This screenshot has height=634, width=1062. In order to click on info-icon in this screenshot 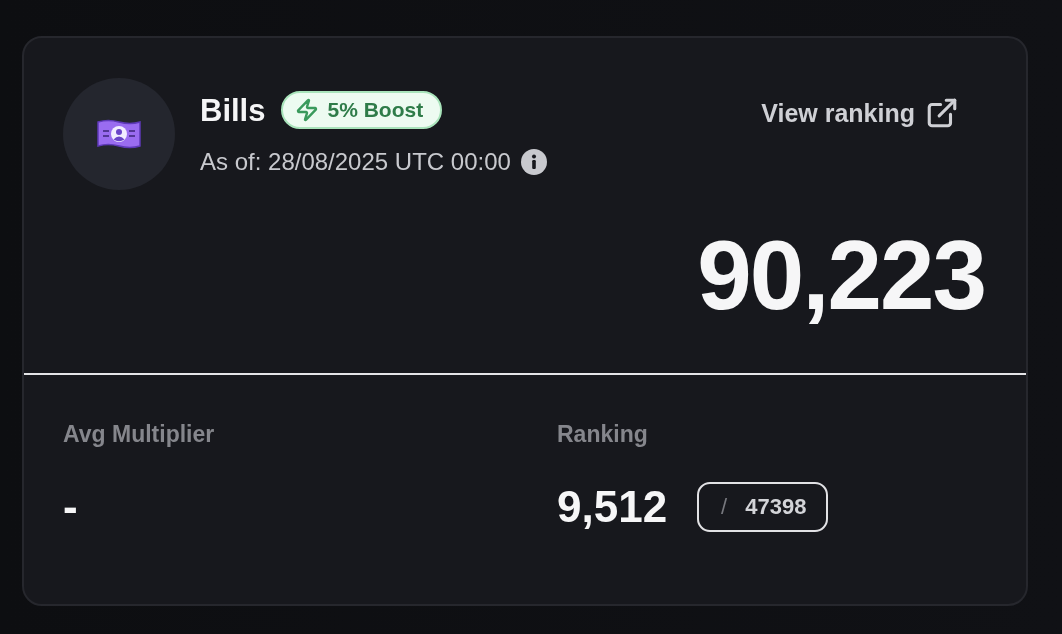, I will do `click(533, 162)`.